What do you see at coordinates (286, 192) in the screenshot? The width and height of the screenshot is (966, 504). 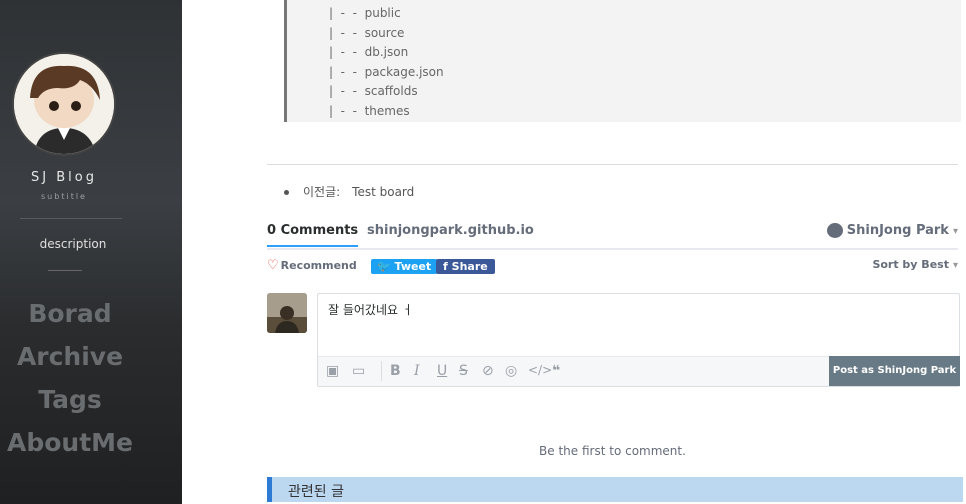 I see `bullet-icon` at bounding box center [286, 192].